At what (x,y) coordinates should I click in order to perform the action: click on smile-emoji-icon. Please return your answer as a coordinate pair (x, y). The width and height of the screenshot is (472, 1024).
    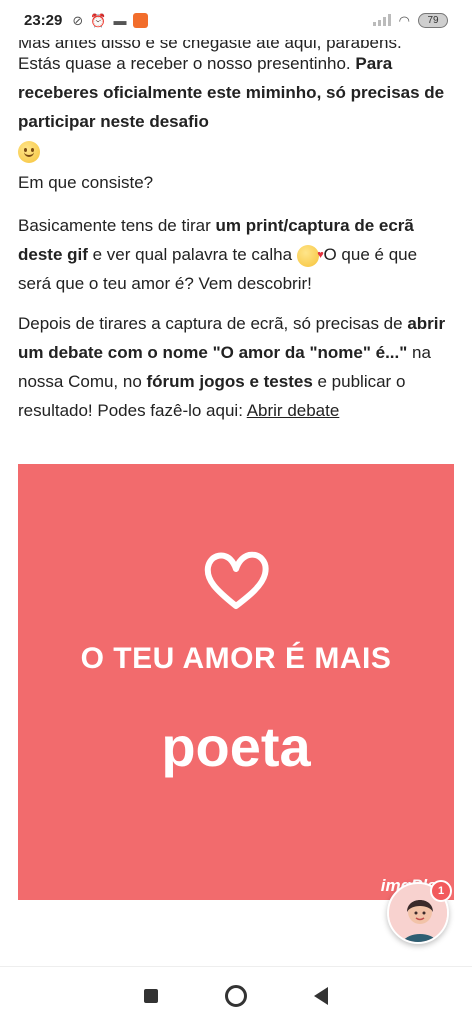
    Looking at the image, I should click on (29, 151).